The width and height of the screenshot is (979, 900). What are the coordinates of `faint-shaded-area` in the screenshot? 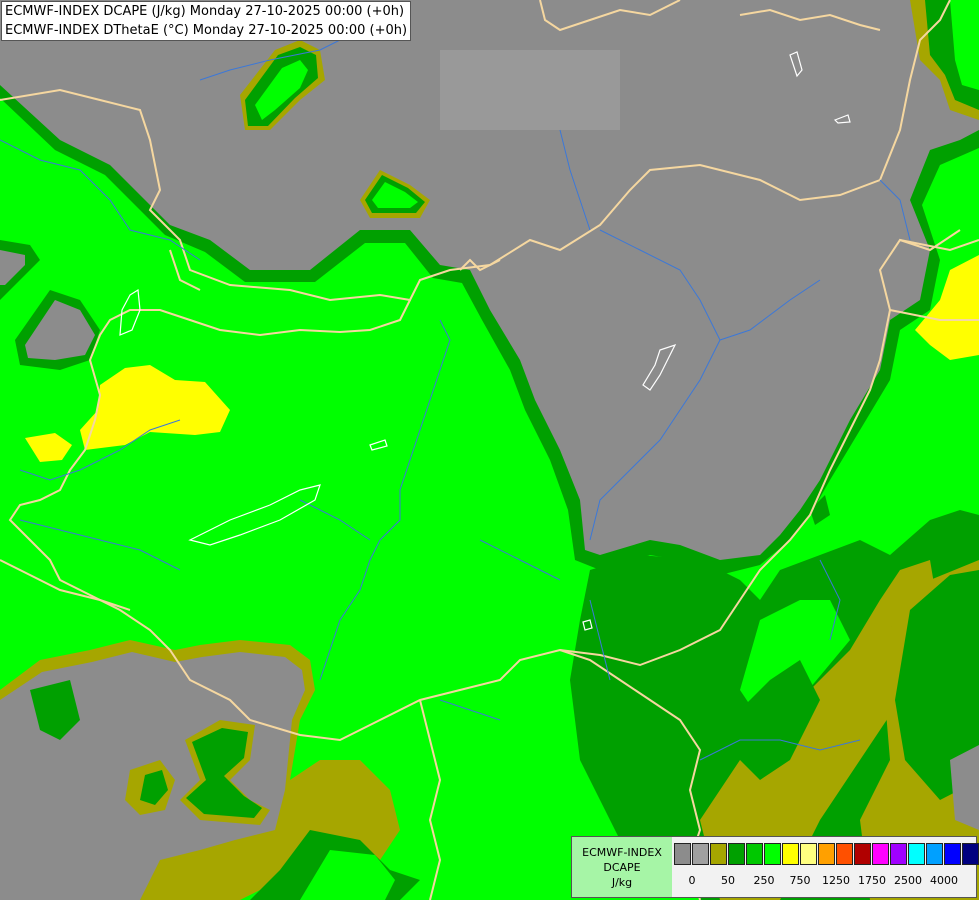 It's located at (530, 90).